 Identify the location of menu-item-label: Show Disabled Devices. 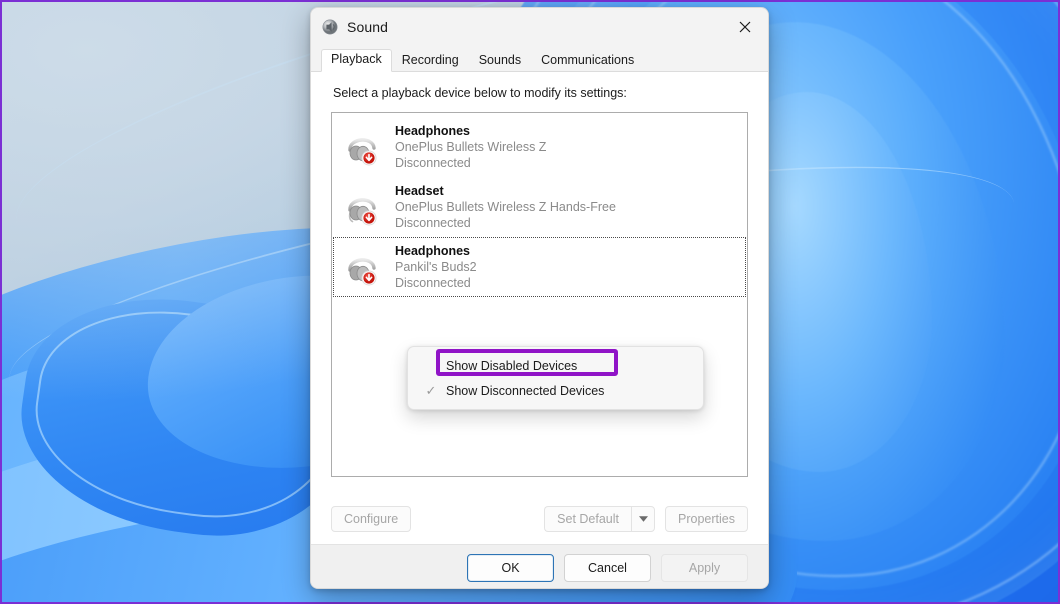
(512, 365).